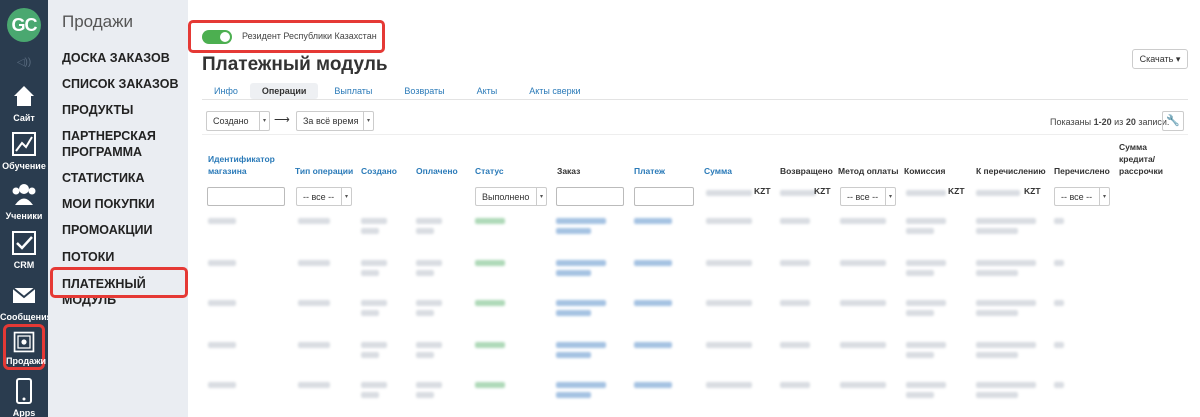  I want to click on date-range-select: За всё время ▾, so click(335, 121).